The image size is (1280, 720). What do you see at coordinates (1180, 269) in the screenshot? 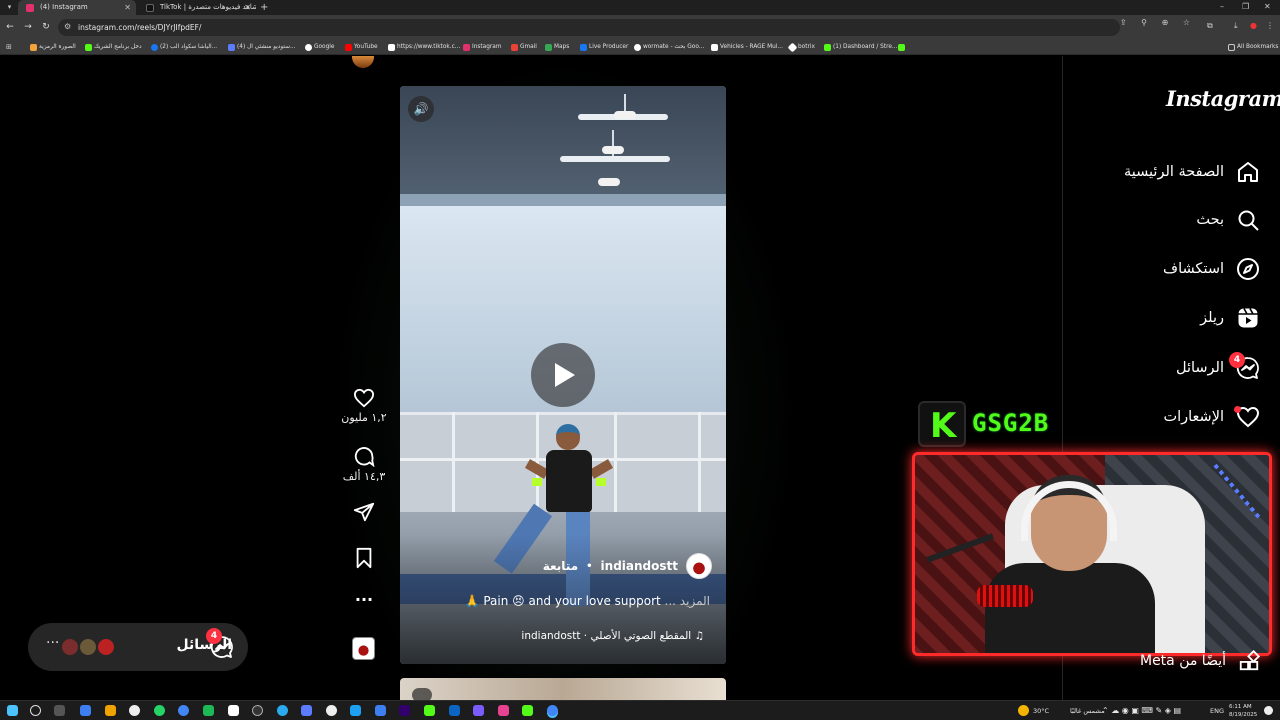
I see `sidebar-item-explore: استكشاف` at bounding box center [1180, 269].